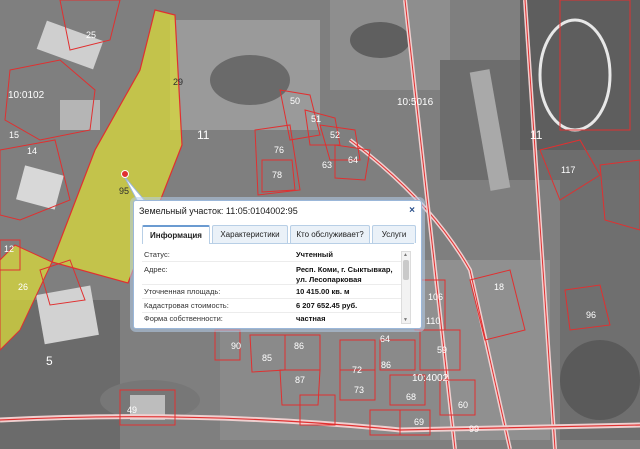  I want to click on parcel-label: 68, so click(411, 397).